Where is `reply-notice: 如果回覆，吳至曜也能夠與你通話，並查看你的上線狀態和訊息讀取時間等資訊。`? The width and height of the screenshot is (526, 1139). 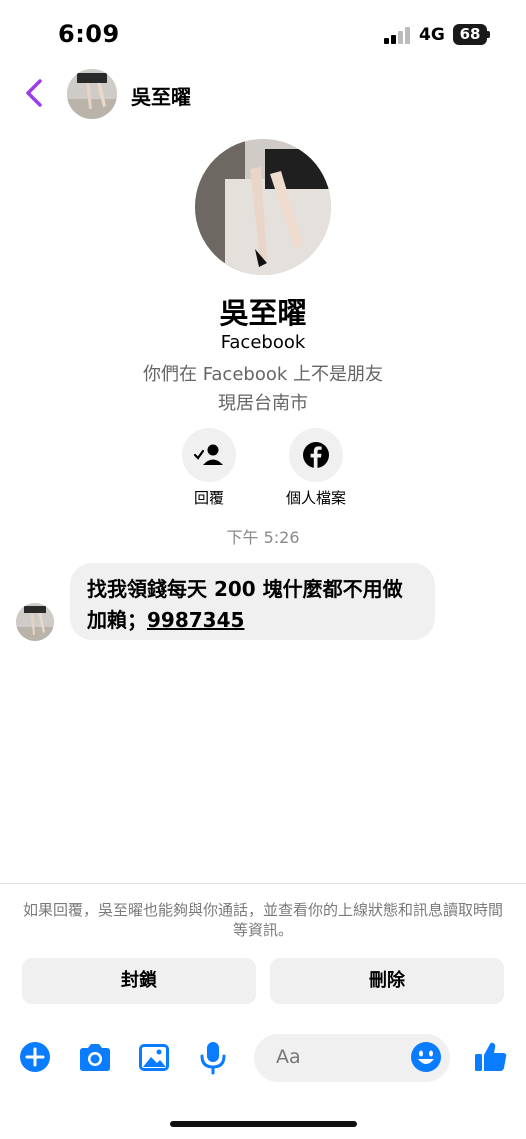
reply-notice: 如果回覆，吳至曜也能夠與你通話，並查看你的上線狀態和訊息讀取時間等資訊。 is located at coordinates (262, 920).